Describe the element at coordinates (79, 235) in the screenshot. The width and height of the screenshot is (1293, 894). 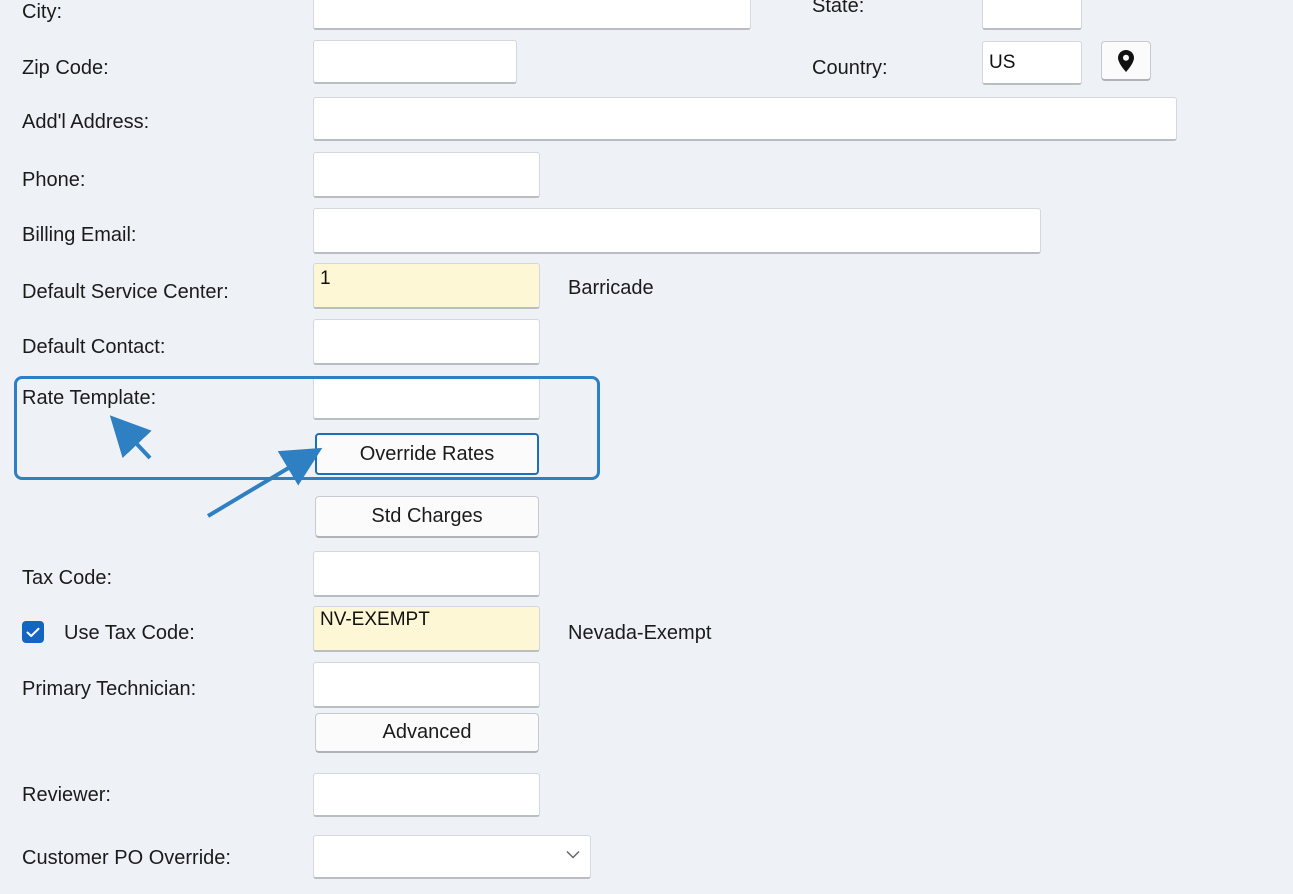
I see `billing-email-label: Billing Email:` at that location.